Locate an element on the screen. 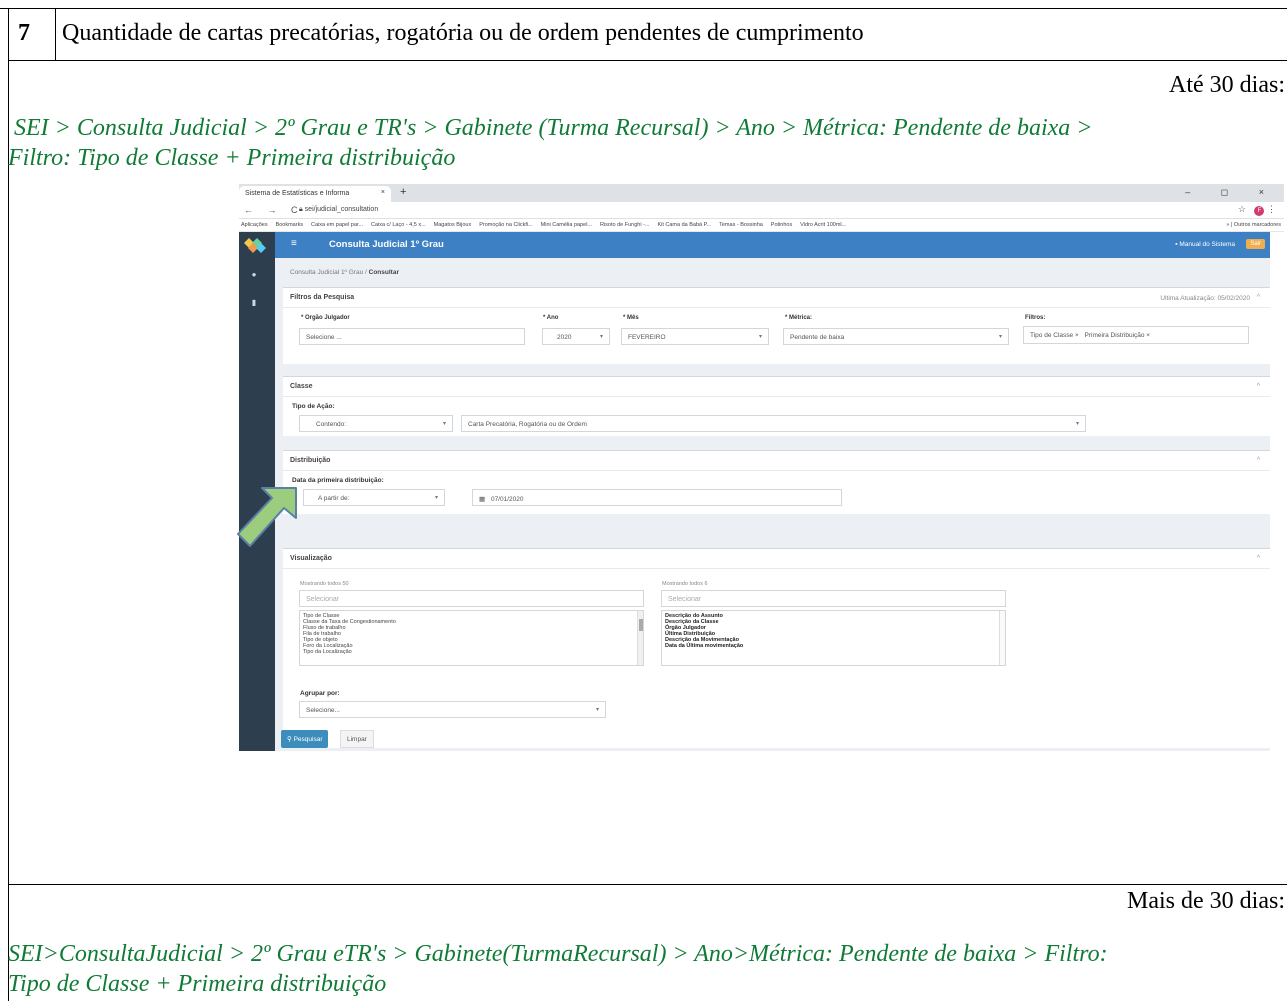 This screenshot has height=1001, width=1287. address-bar: 🔒︎ sei/judicial_consultation is located at coordinates (338, 210).